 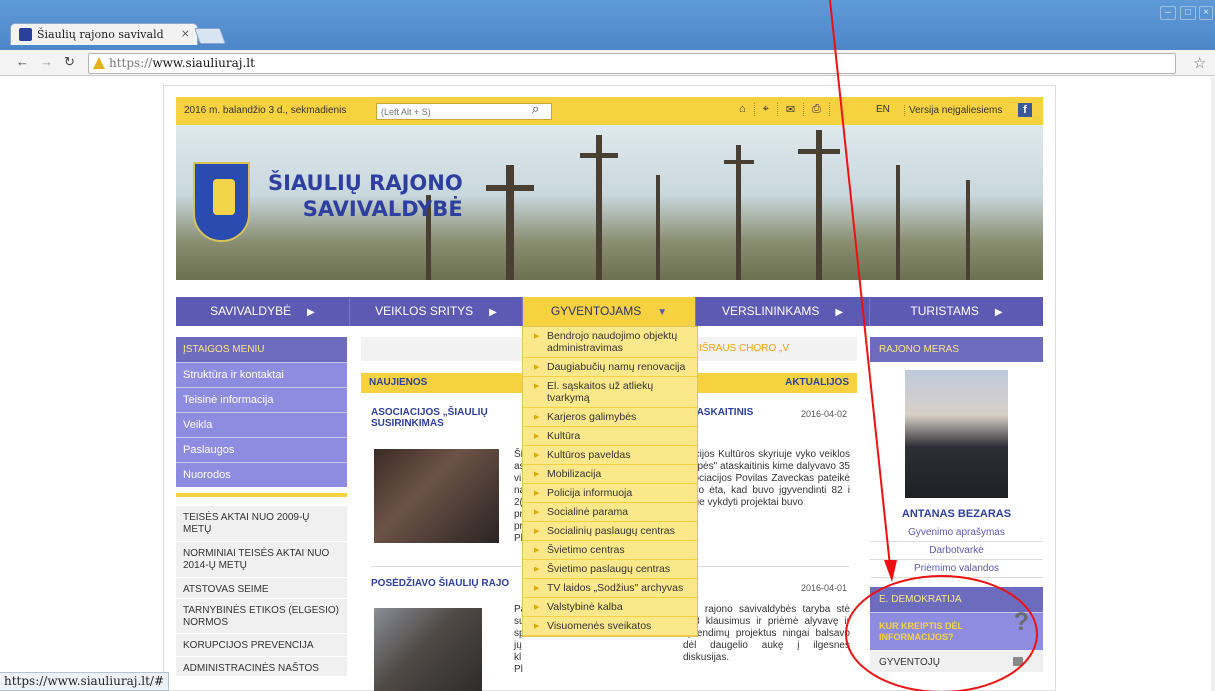 What do you see at coordinates (941, 633) in the screenshot?
I see `annotation-circle` at bounding box center [941, 633].